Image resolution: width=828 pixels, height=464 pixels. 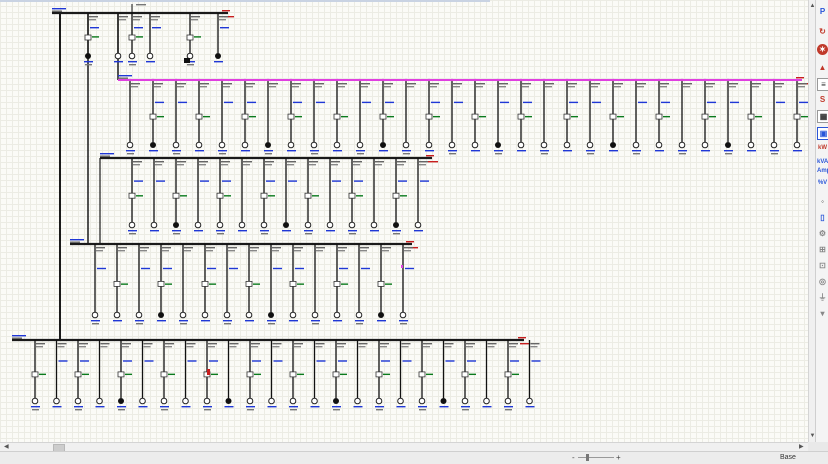 I want to click on motor-icon: ◎, so click(x=822, y=281).